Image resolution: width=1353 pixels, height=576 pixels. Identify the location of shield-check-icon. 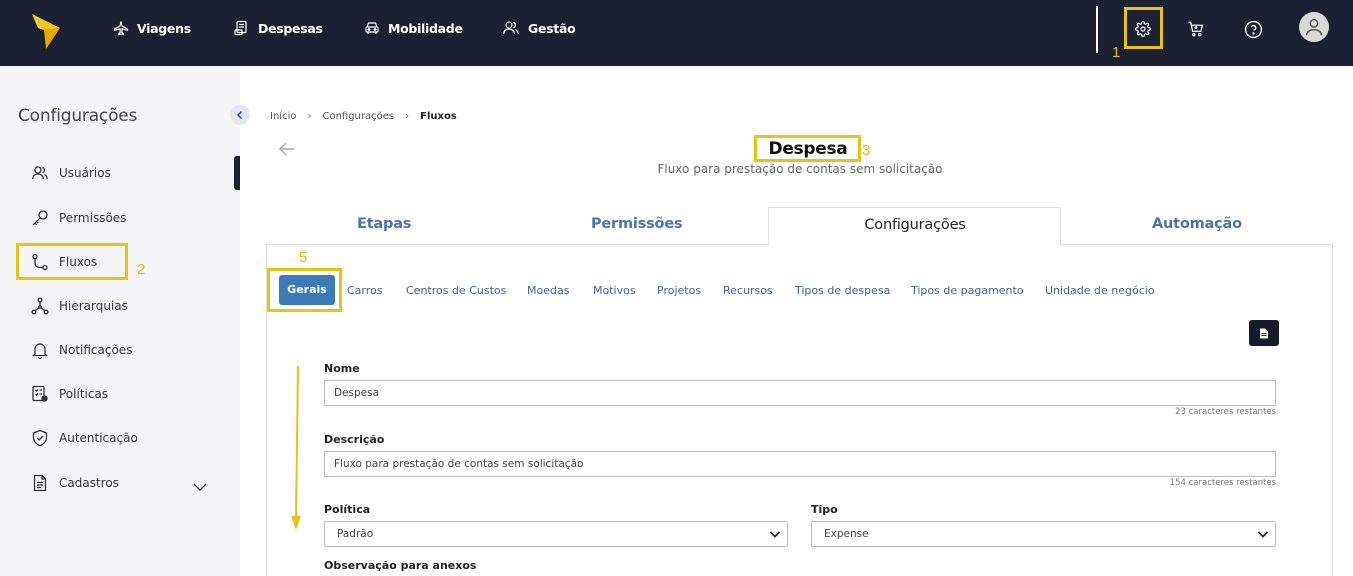
(40, 438).